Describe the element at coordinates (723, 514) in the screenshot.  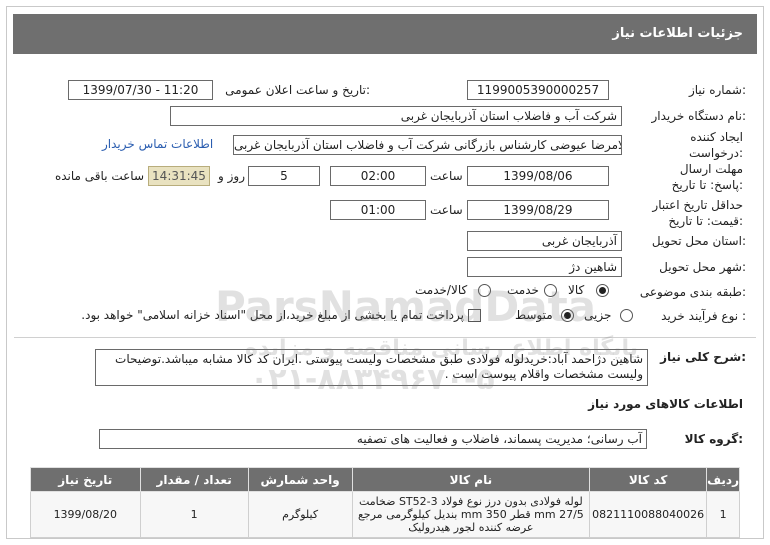
I see `cell-row: 1` at that location.